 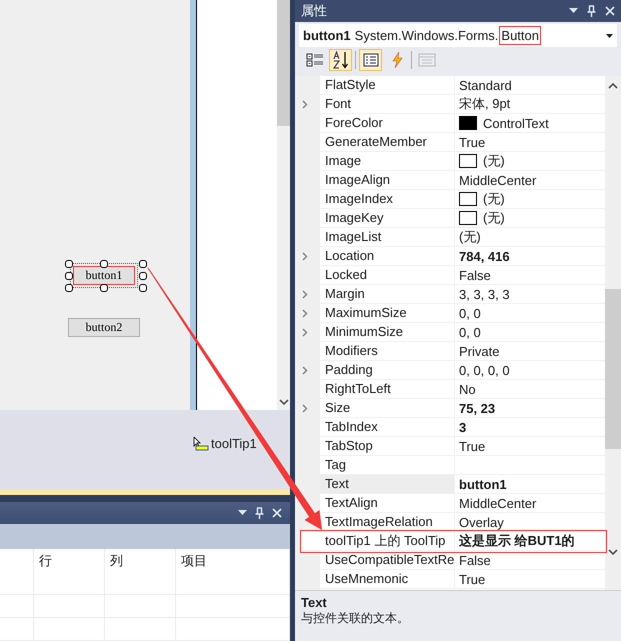 What do you see at coordinates (69, 571) in the screenshot?
I see `column-header: 行` at bounding box center [69, 571].